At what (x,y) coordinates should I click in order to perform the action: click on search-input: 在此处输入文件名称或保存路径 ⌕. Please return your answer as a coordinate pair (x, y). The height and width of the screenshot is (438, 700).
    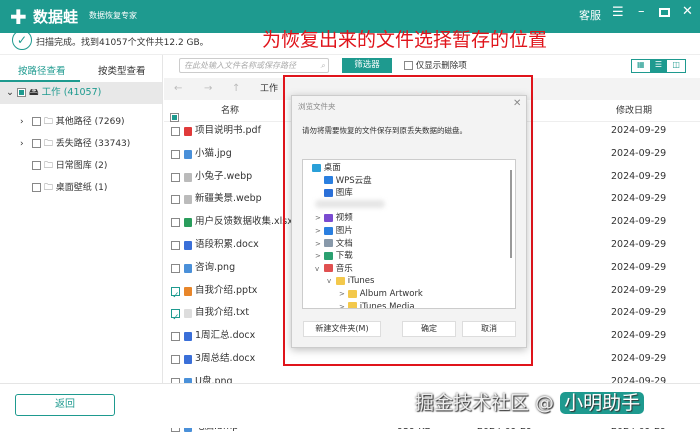
    Looking at the image, I should click on (254, 65).